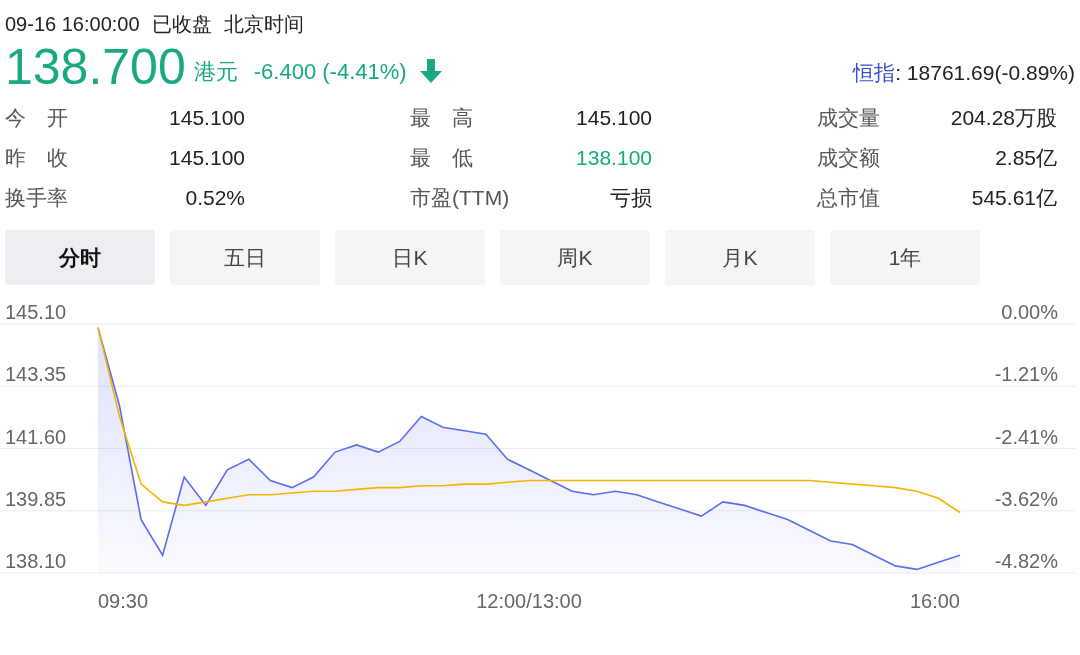  What do you see at coordinates (410, 257) in the screenshot?
I see `chart-tab: 日K` at bounding box center [410, 257].